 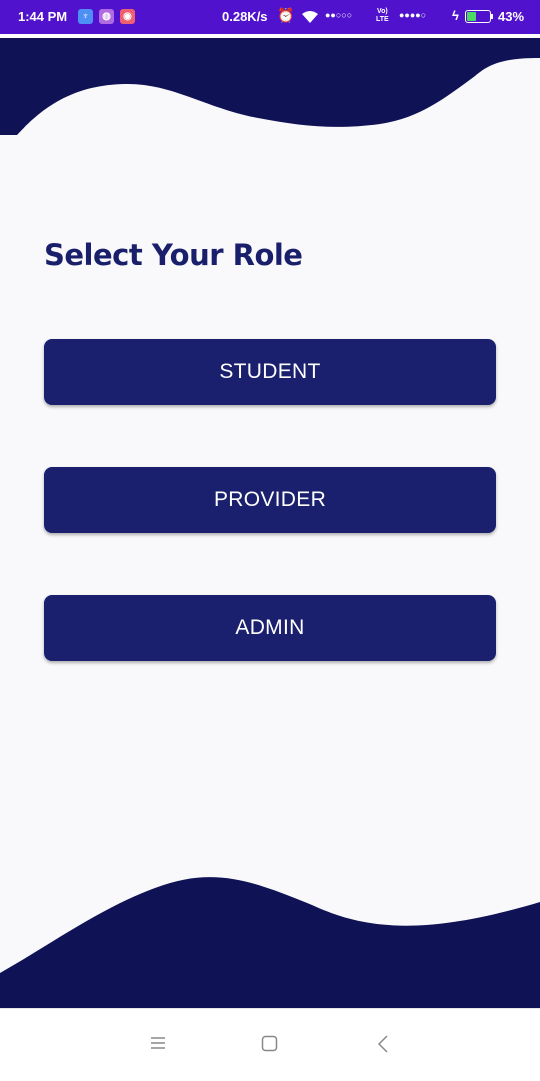 I want to click on status-time: 1:44 PM, so click(x=43, y=16).